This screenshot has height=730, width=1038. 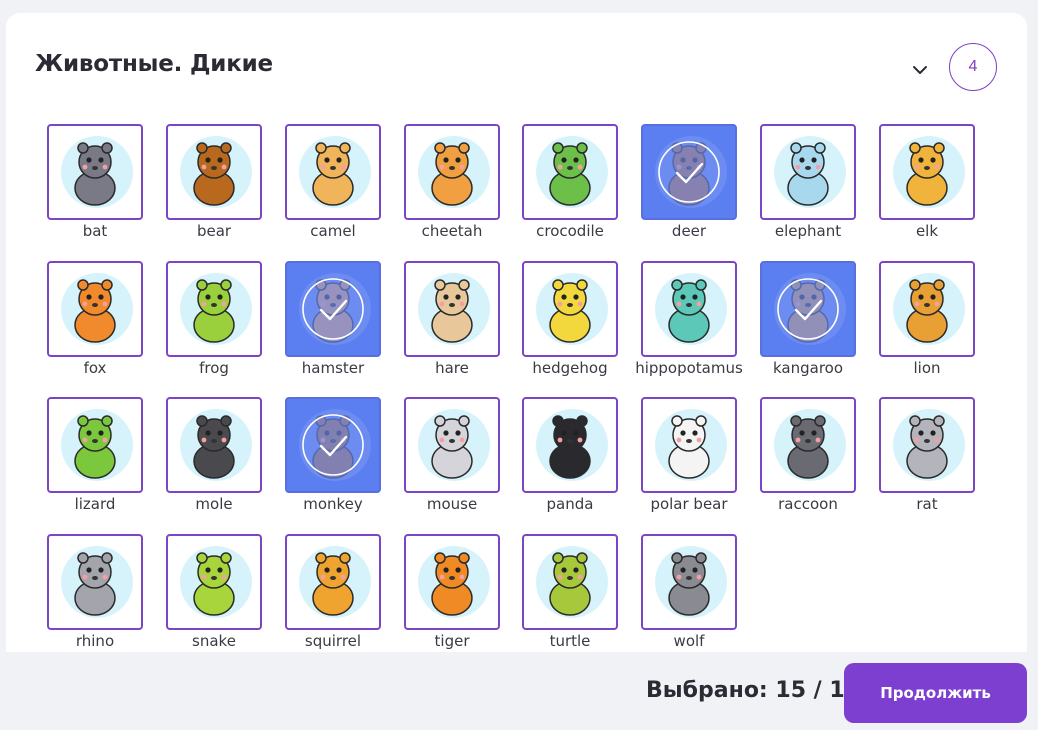 What do you see at coordinates (570, 231) in the screenshot?
I see `animal-label: crocodile` at bounding box center [570, 231].